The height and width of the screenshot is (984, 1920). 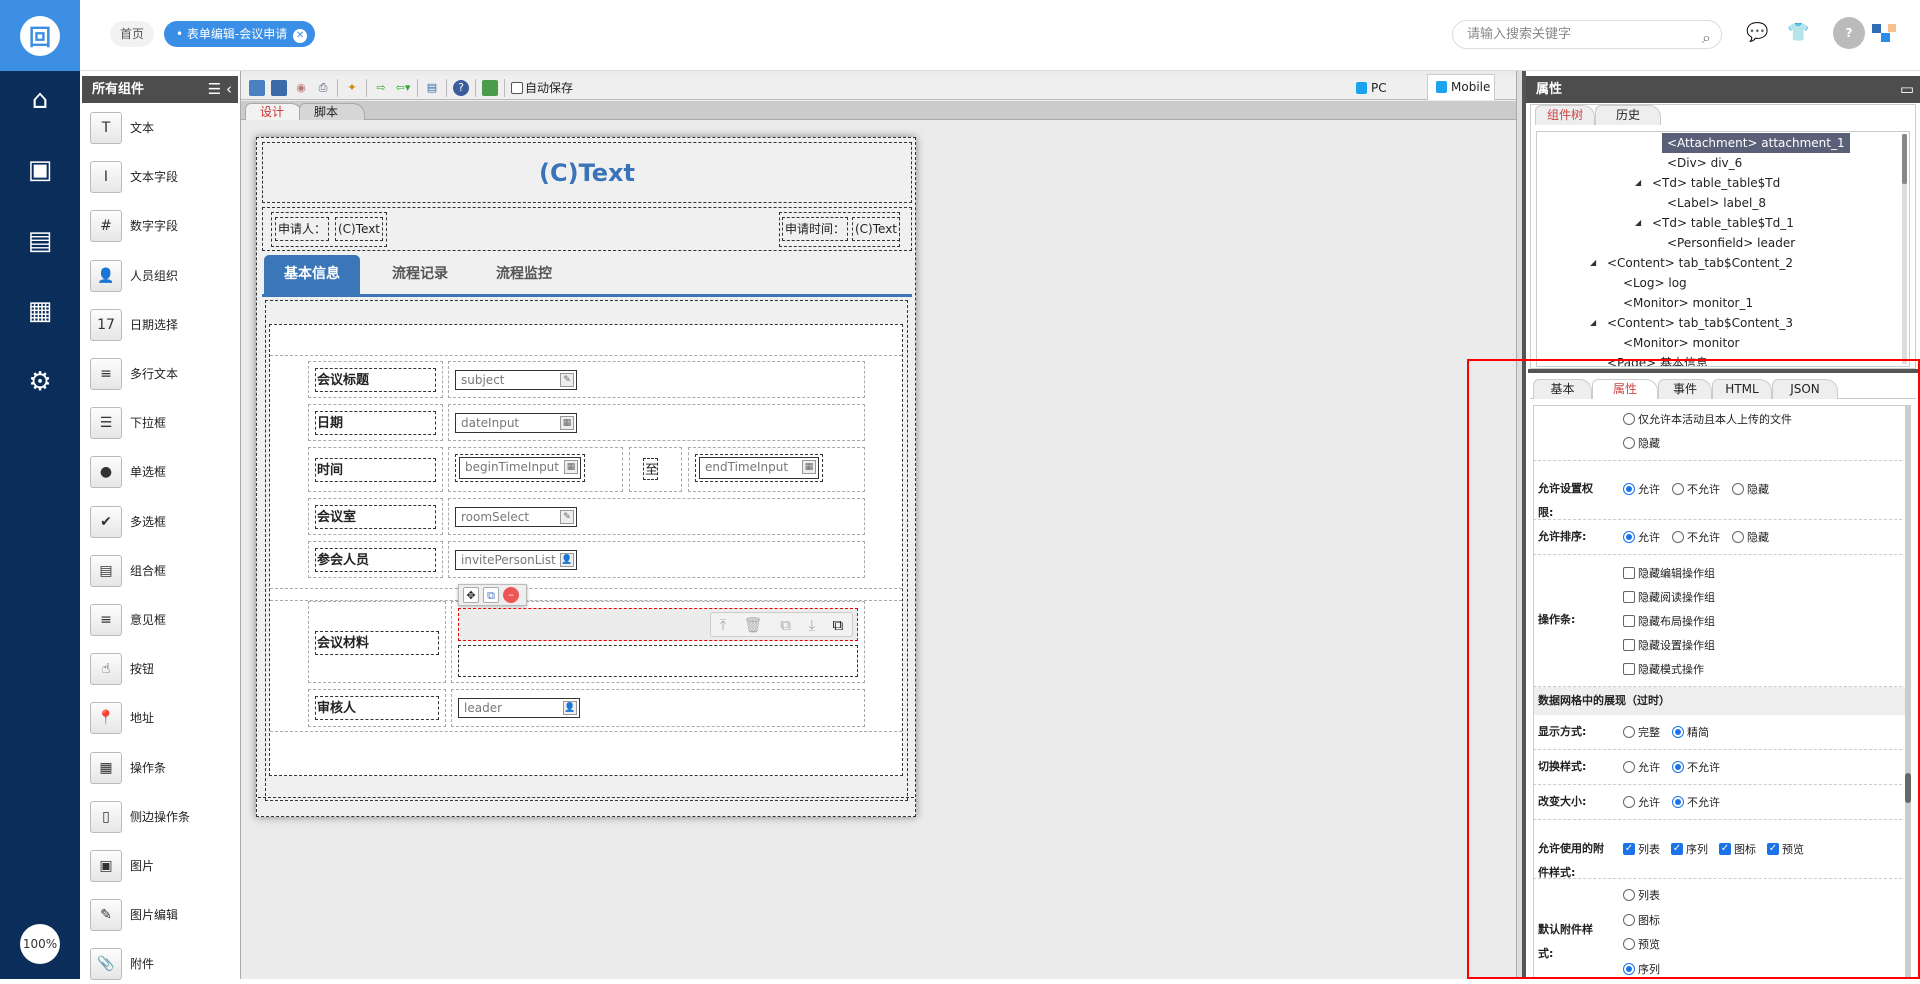 What do you see at coordinates (165, 669) in the screenshot?
I see `component-item: ☝ 按钮` at bounding box center [165, 669].